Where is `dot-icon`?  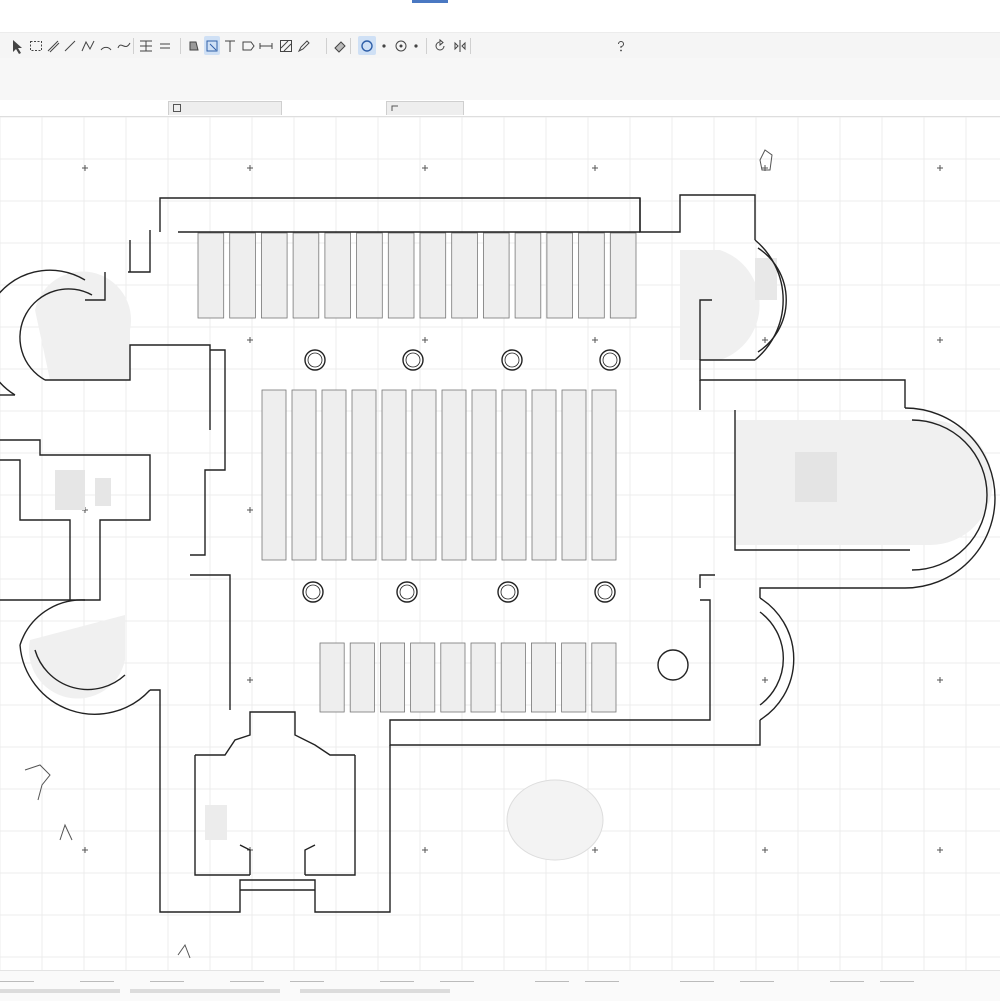 dot-icon is located at coordinates (416, 46).